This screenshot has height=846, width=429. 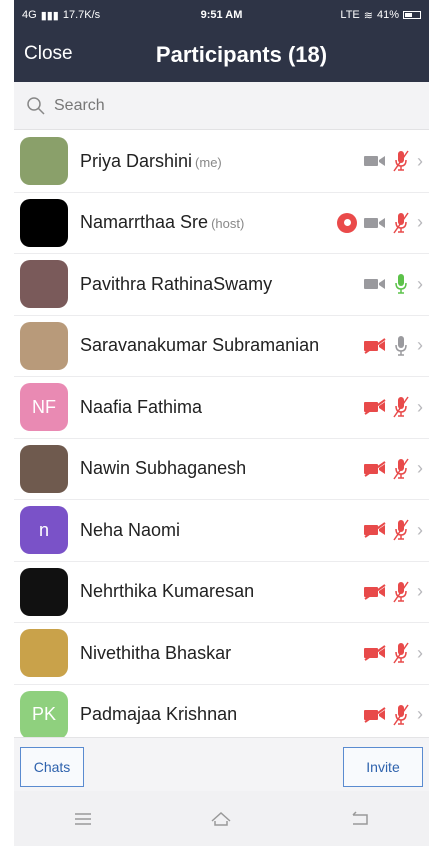 I want to click on participant-name-wrap: Padmajaa Krishnan, so click(x=158, y=714).